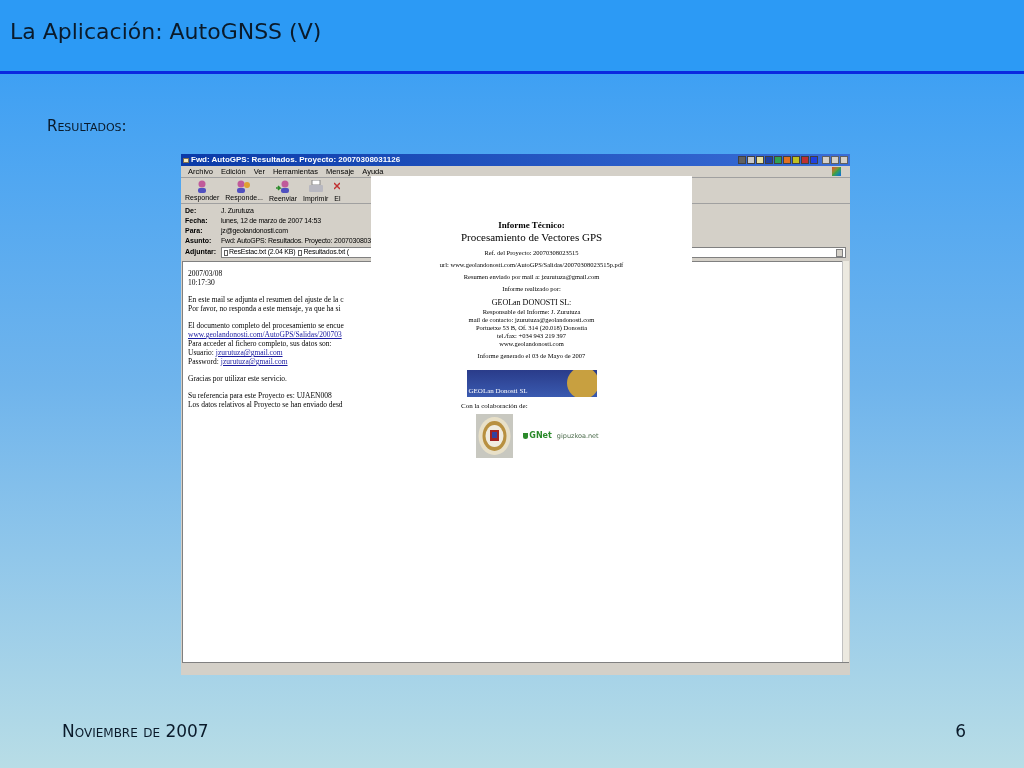 This screenshot has width=1024, height=768. I want to click on document-text: GEOLan DONOSTI SL:, so click(531, 302).